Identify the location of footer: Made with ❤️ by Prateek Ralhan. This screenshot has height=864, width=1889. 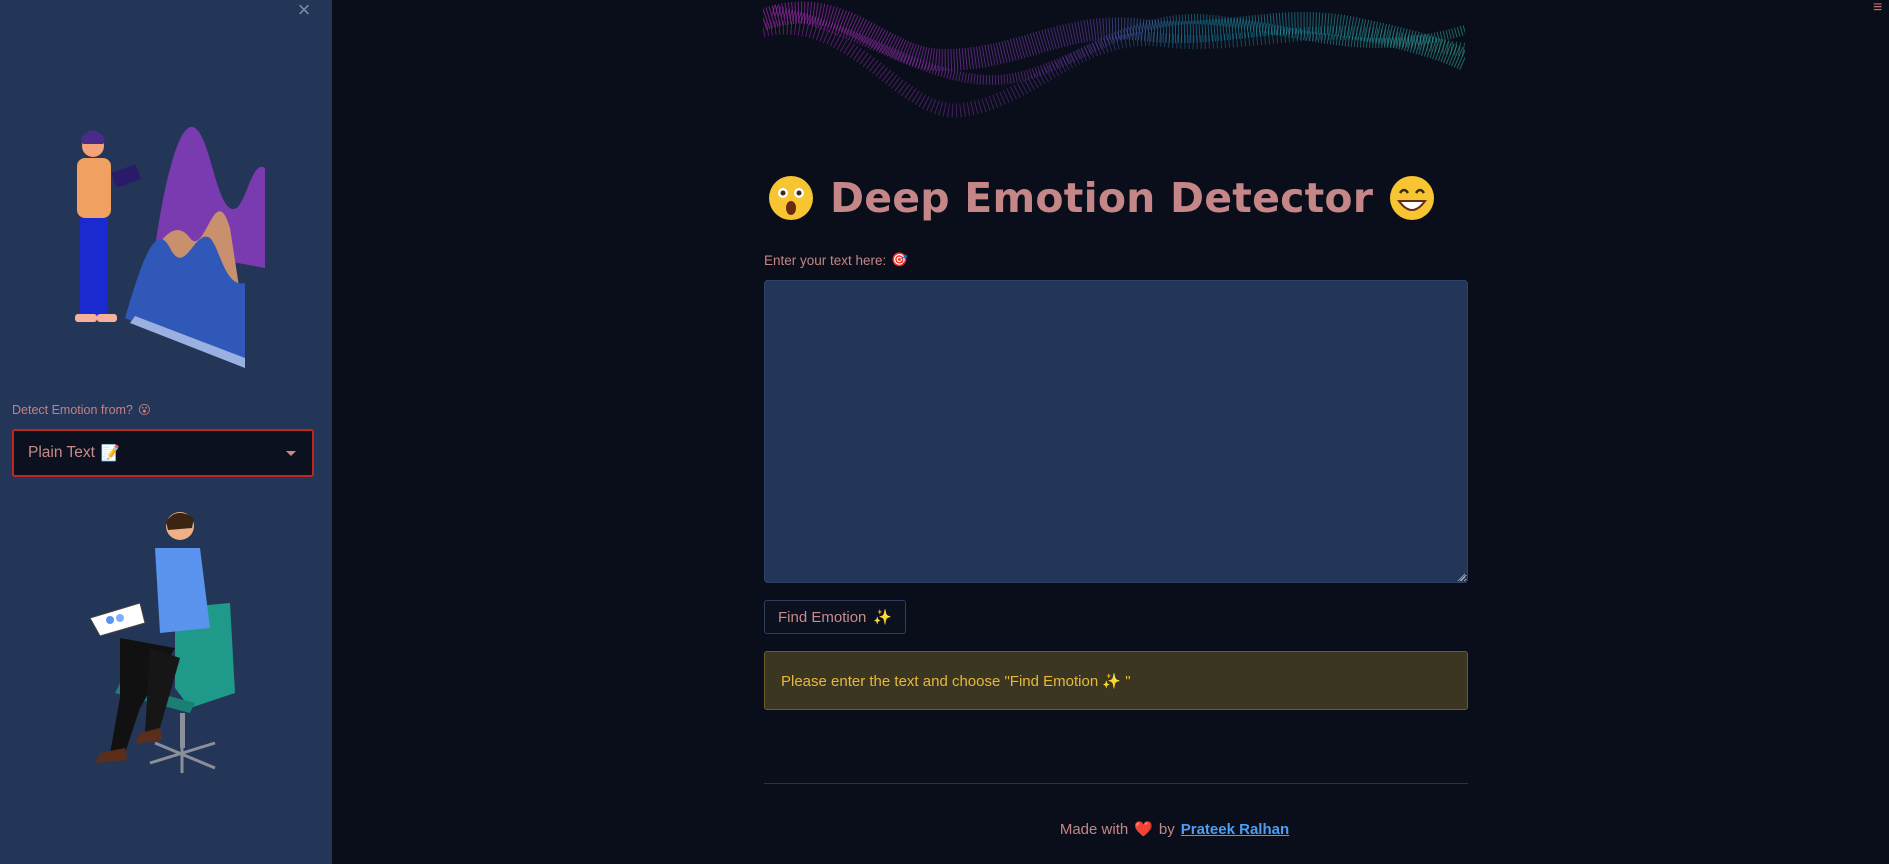
(944, 829).